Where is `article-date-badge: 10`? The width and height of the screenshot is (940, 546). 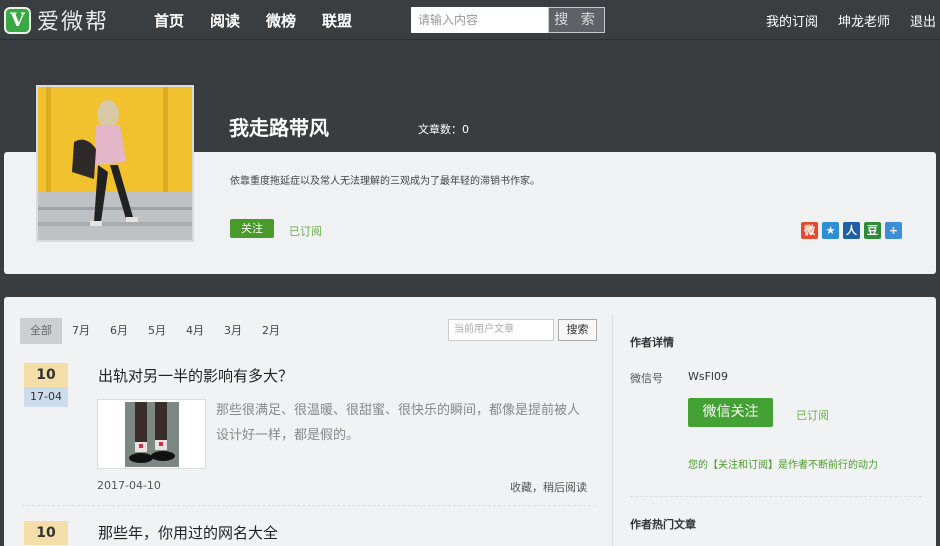 article-date-badge: 10 is located at coordinates (46, 533).